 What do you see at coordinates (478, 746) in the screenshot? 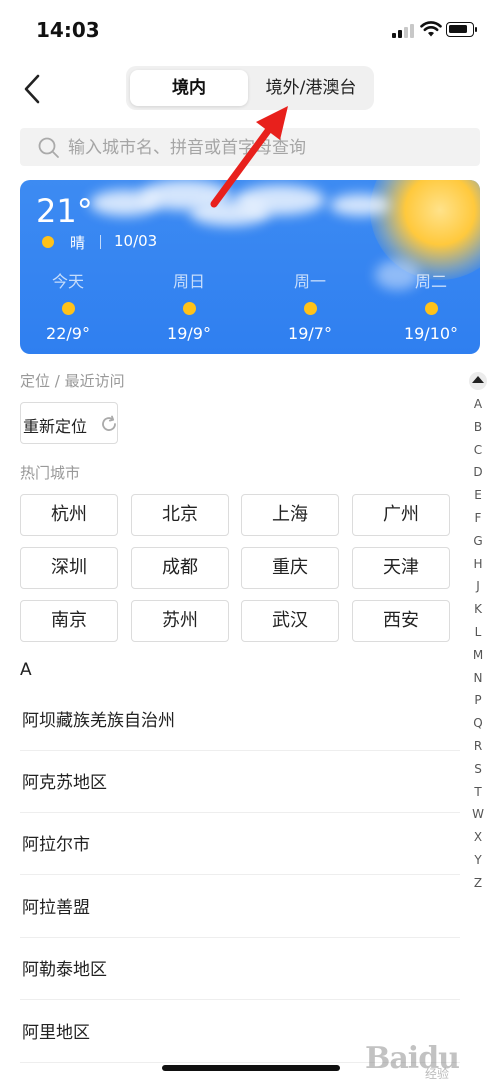
I see `index-letter: R` at bounding box center [478, 746].